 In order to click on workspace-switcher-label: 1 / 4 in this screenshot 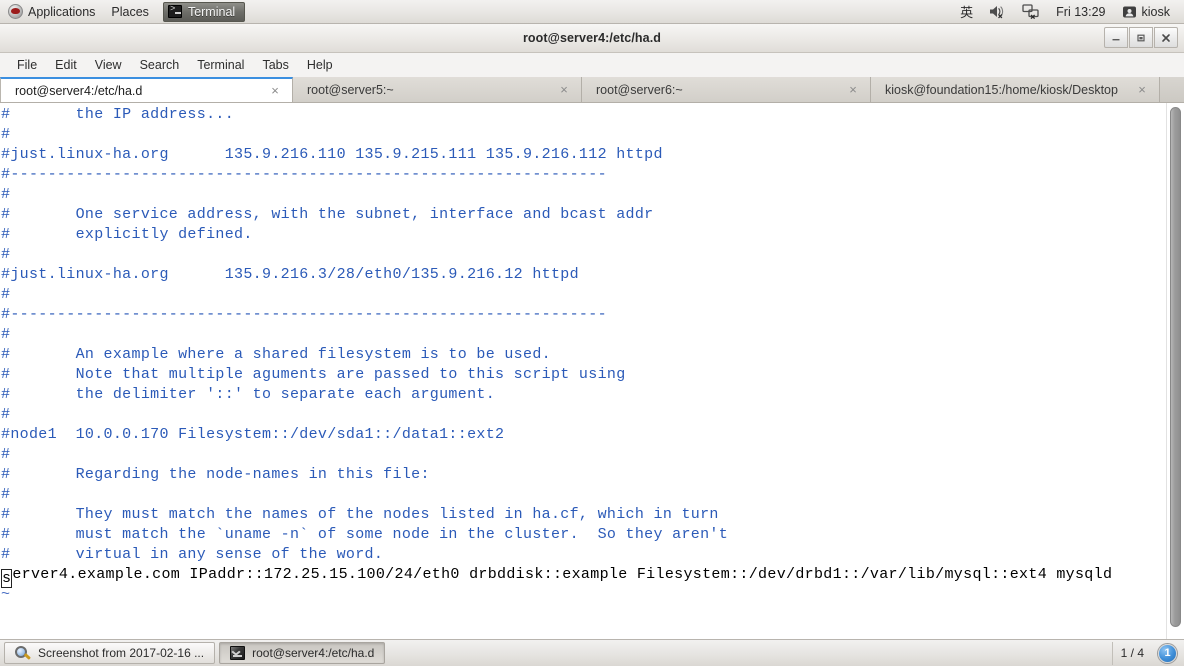, I will do `click(1132, 653)`.